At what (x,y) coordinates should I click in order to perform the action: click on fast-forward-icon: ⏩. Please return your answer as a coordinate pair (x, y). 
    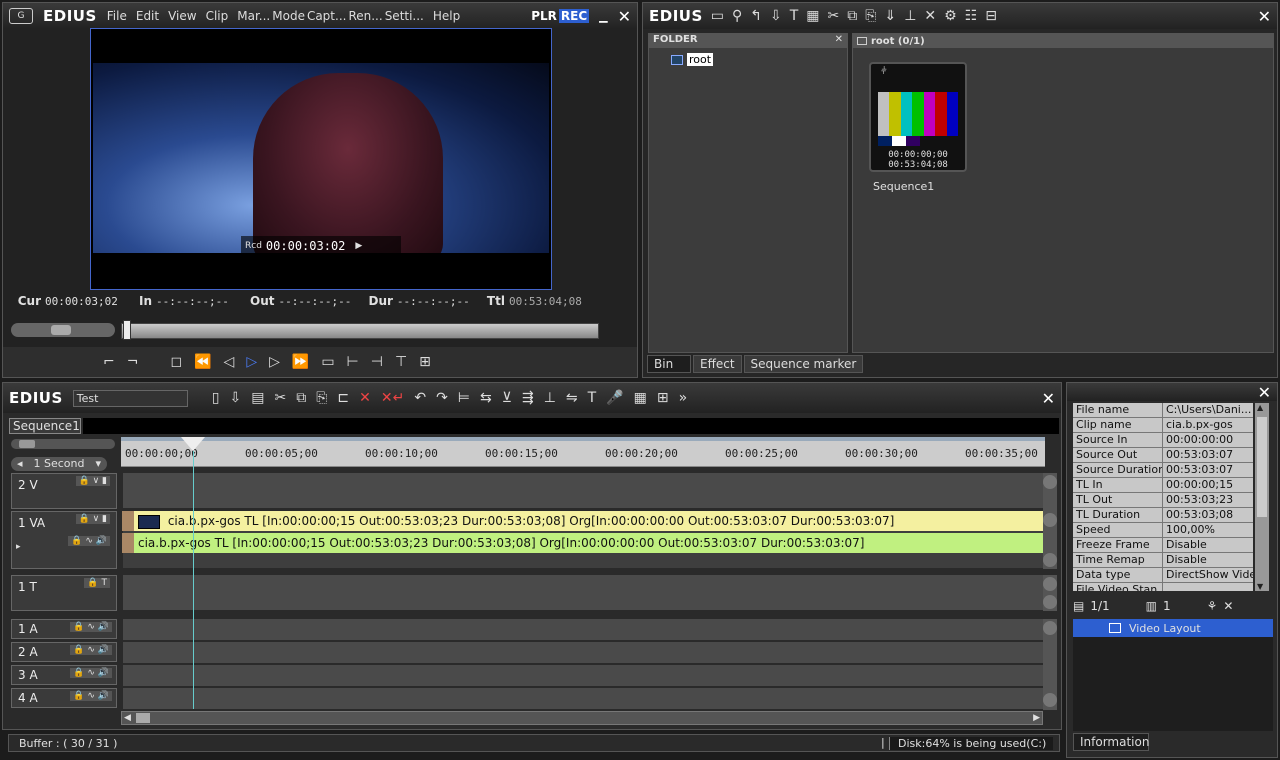
    Looking at the image, I should click on (300, 362).